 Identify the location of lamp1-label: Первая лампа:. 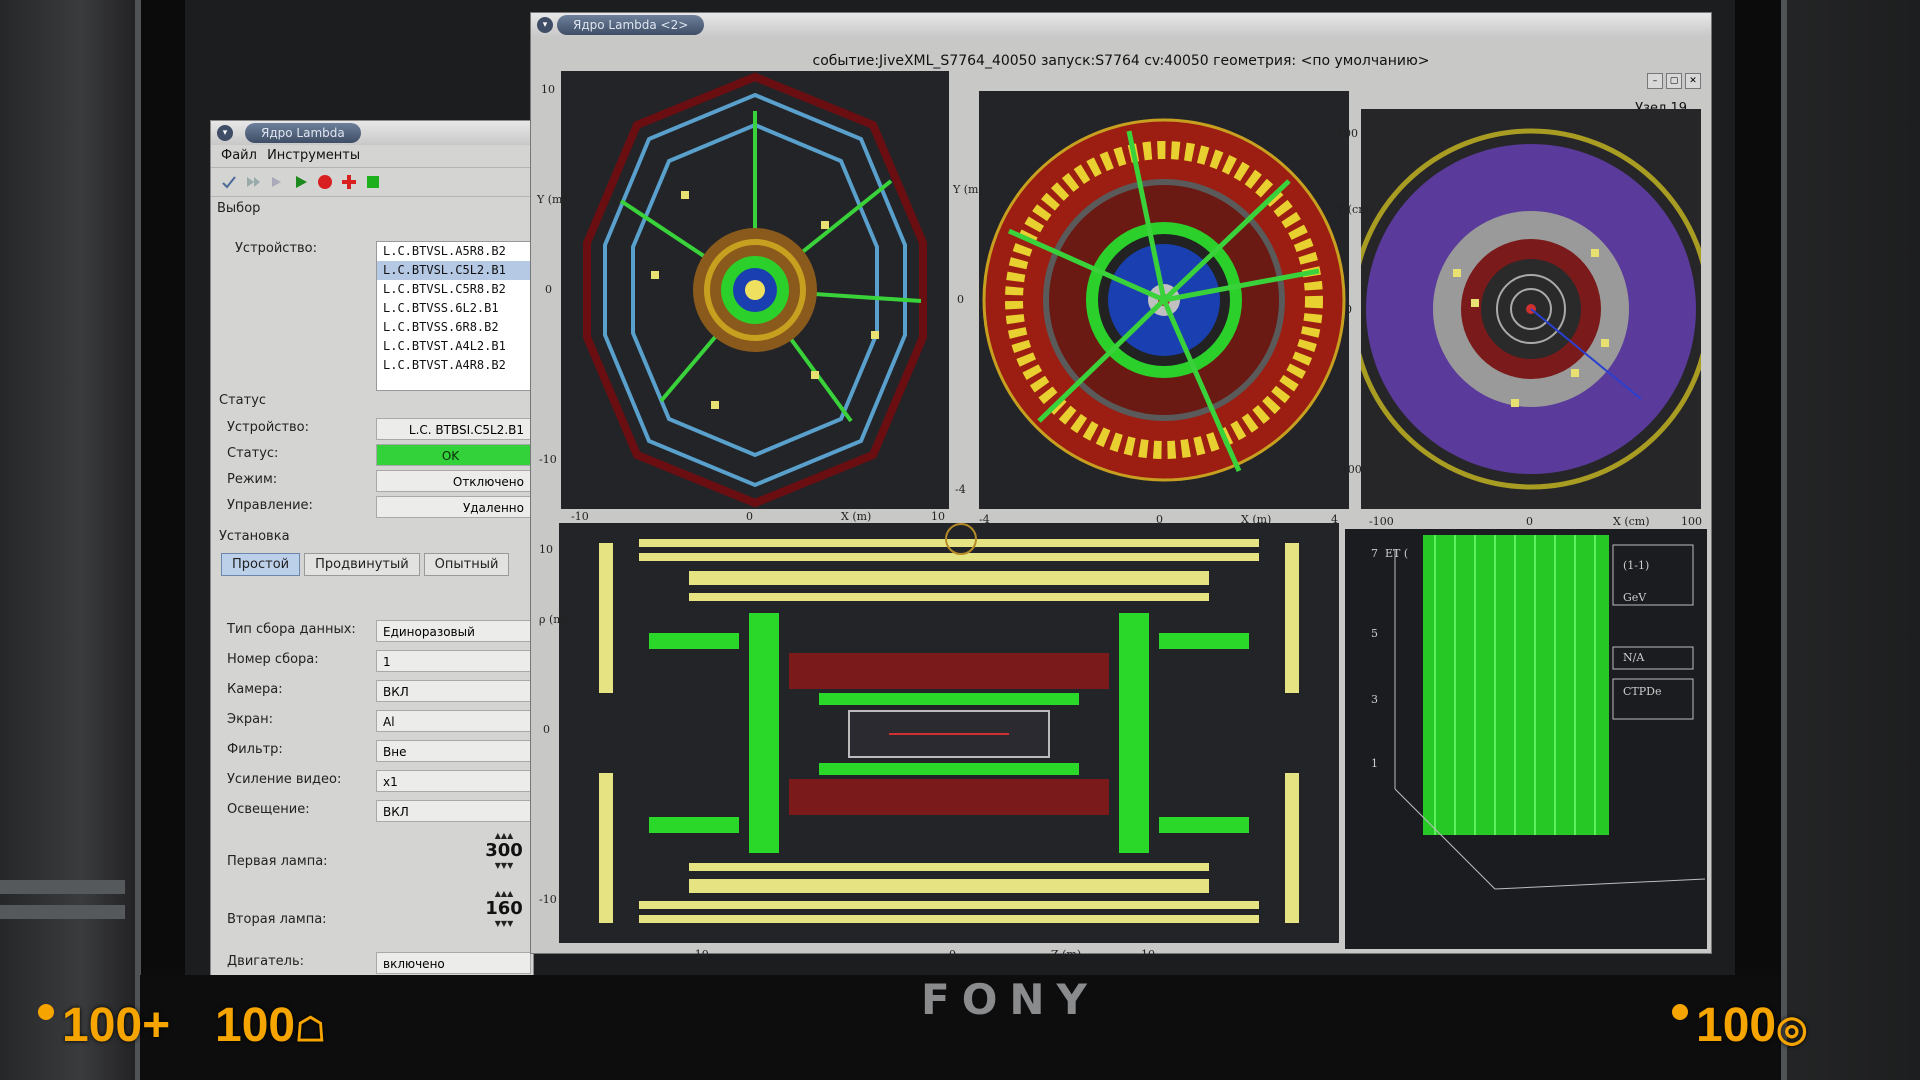
(277, 861).